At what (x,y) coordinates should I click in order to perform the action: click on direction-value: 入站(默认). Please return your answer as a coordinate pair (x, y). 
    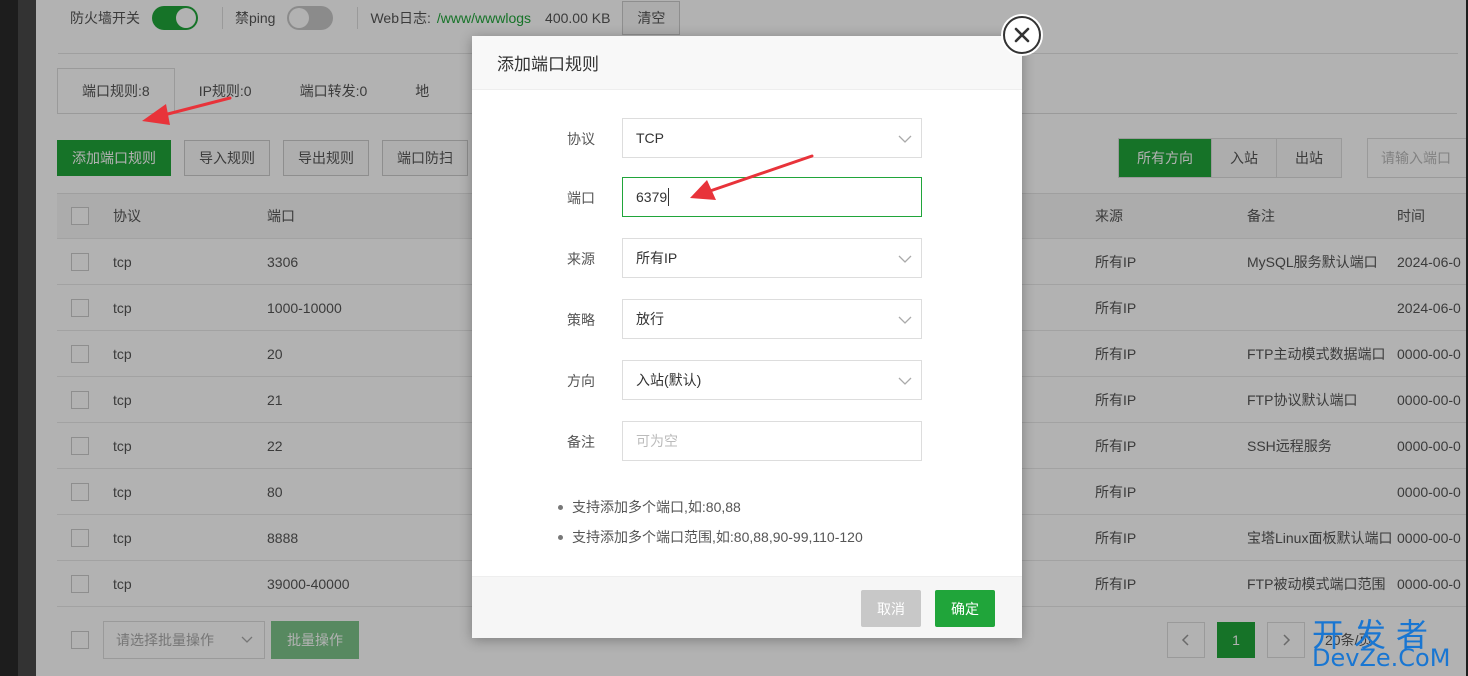
    Looking at the image, I should click on (669, 380).